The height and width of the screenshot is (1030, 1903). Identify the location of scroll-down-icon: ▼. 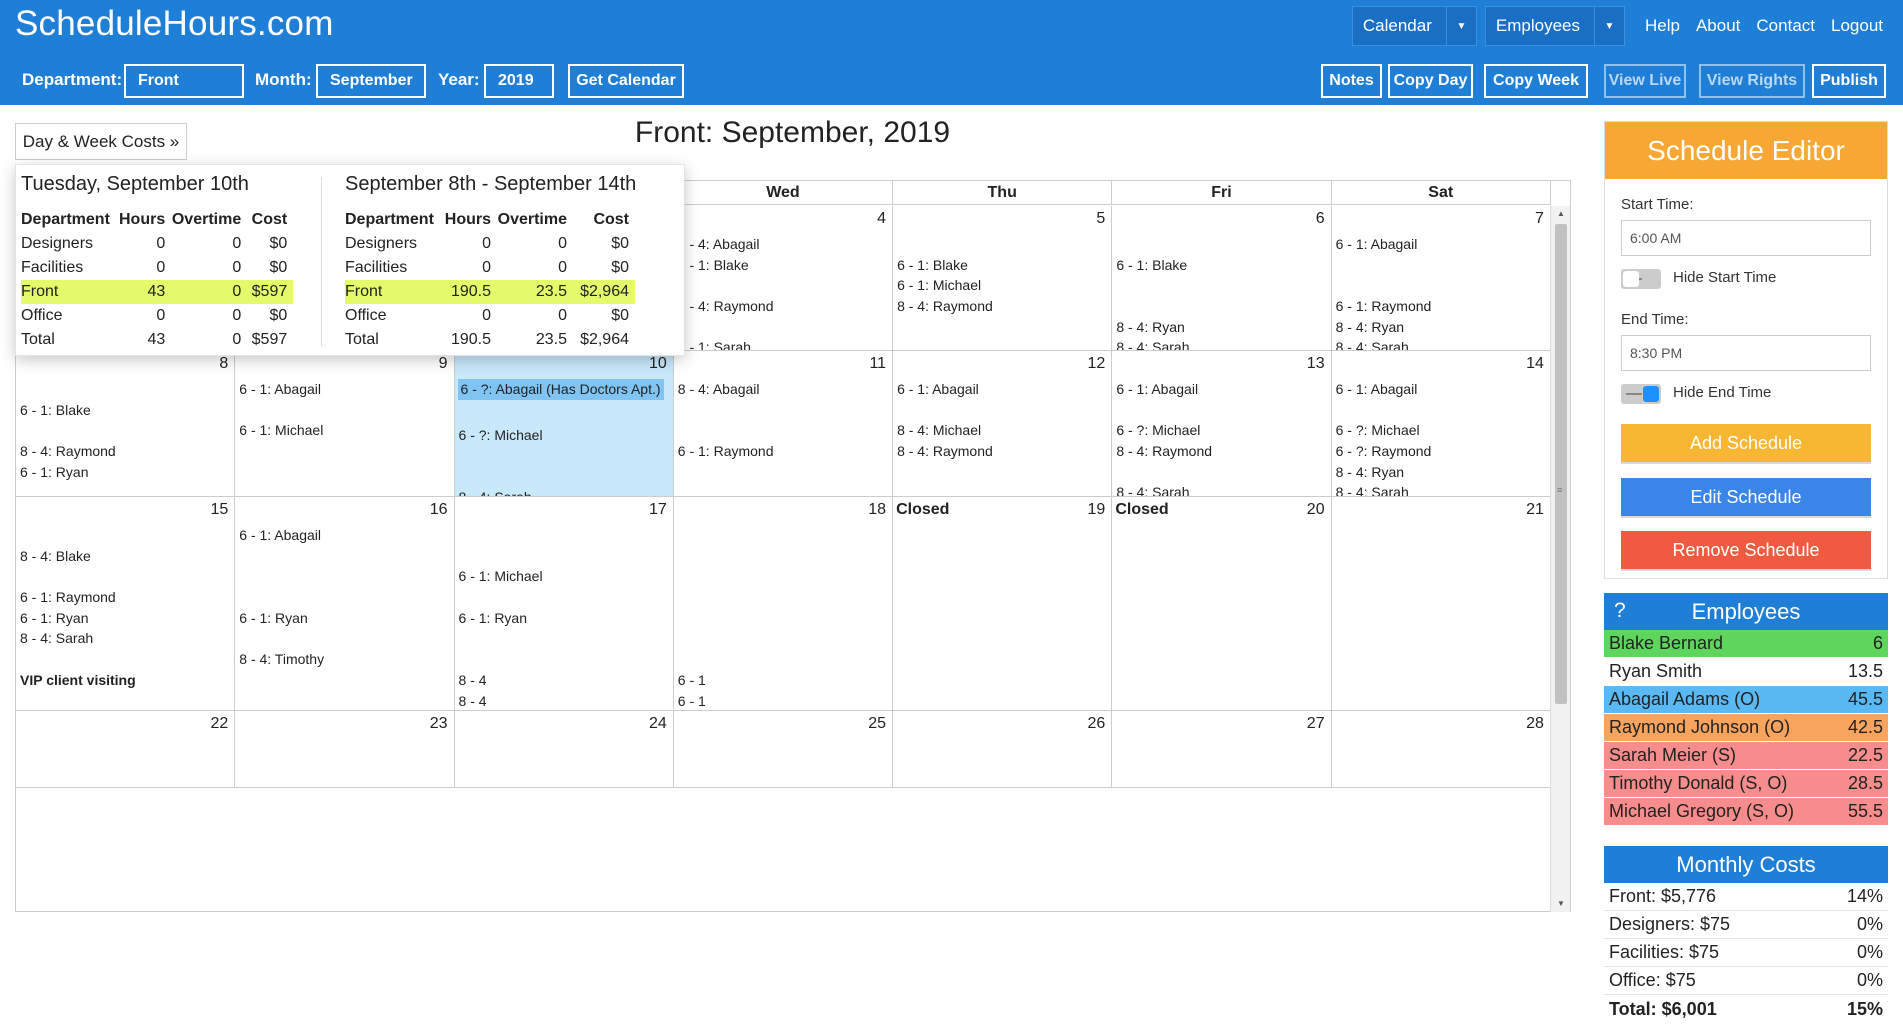
(1561, 904).